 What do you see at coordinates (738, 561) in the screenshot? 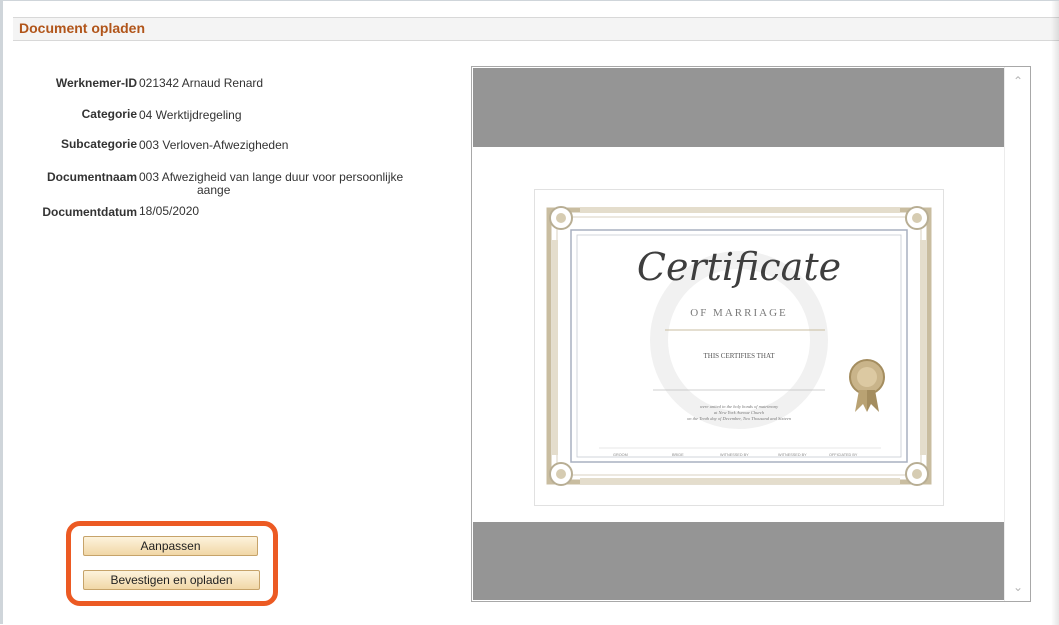
I see `viewer-bottom-margin` at bounding box center [738, 561].